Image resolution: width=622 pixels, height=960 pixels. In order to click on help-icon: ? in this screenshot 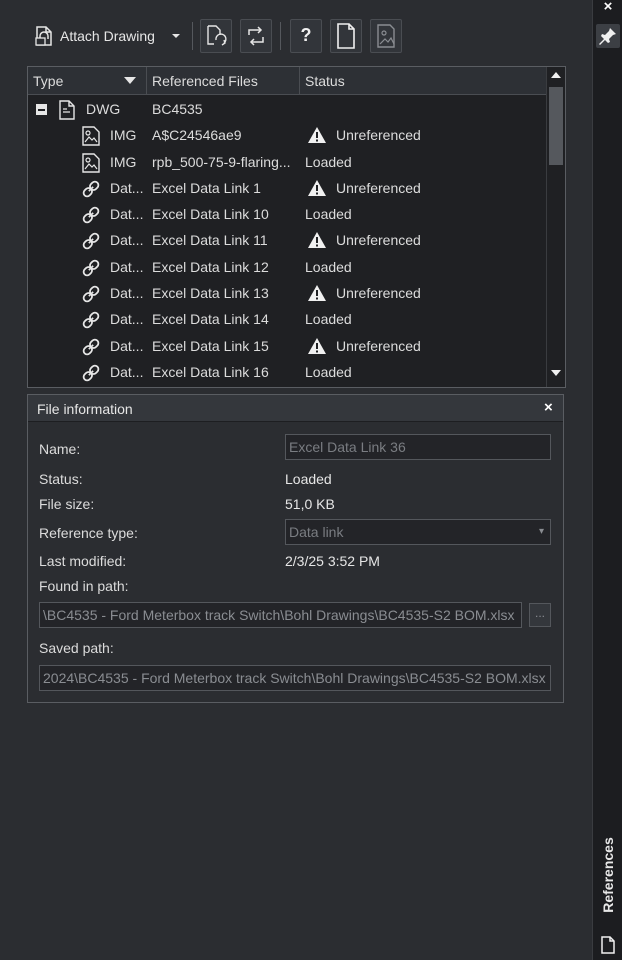, I will do `click(306, 35)`.